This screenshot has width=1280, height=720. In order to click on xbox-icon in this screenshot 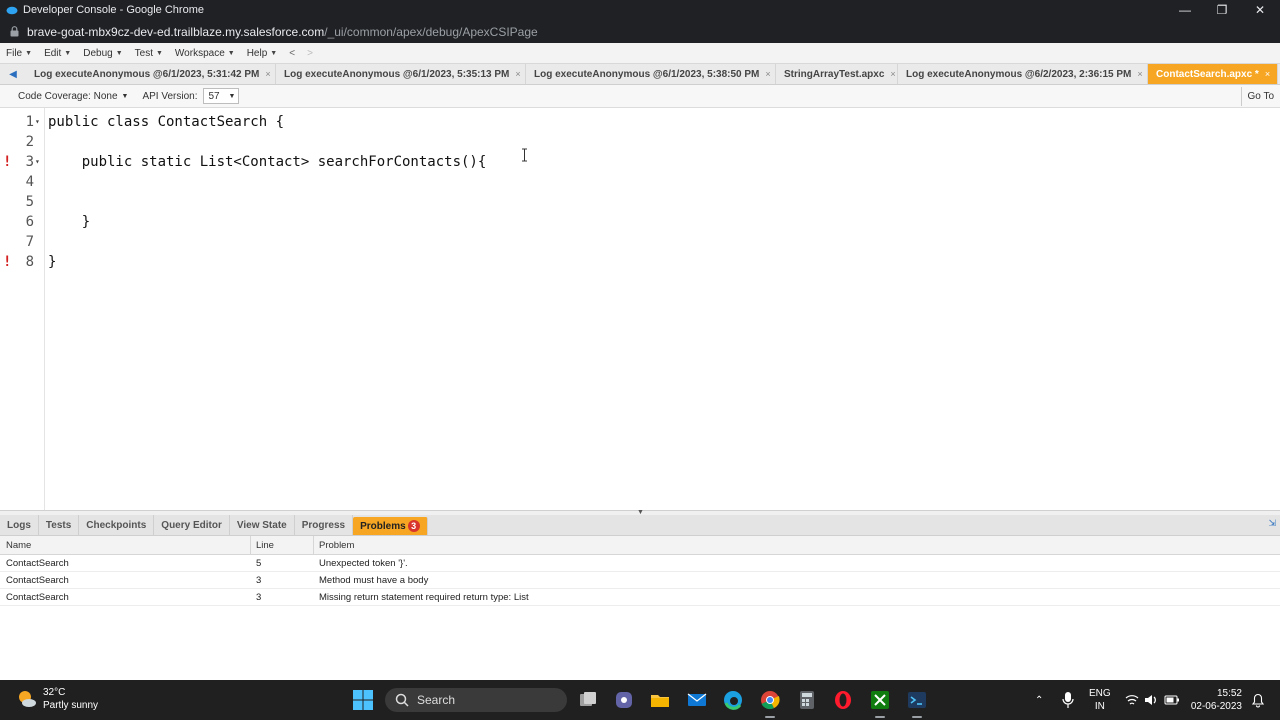, I will do `click(880, 700)`.